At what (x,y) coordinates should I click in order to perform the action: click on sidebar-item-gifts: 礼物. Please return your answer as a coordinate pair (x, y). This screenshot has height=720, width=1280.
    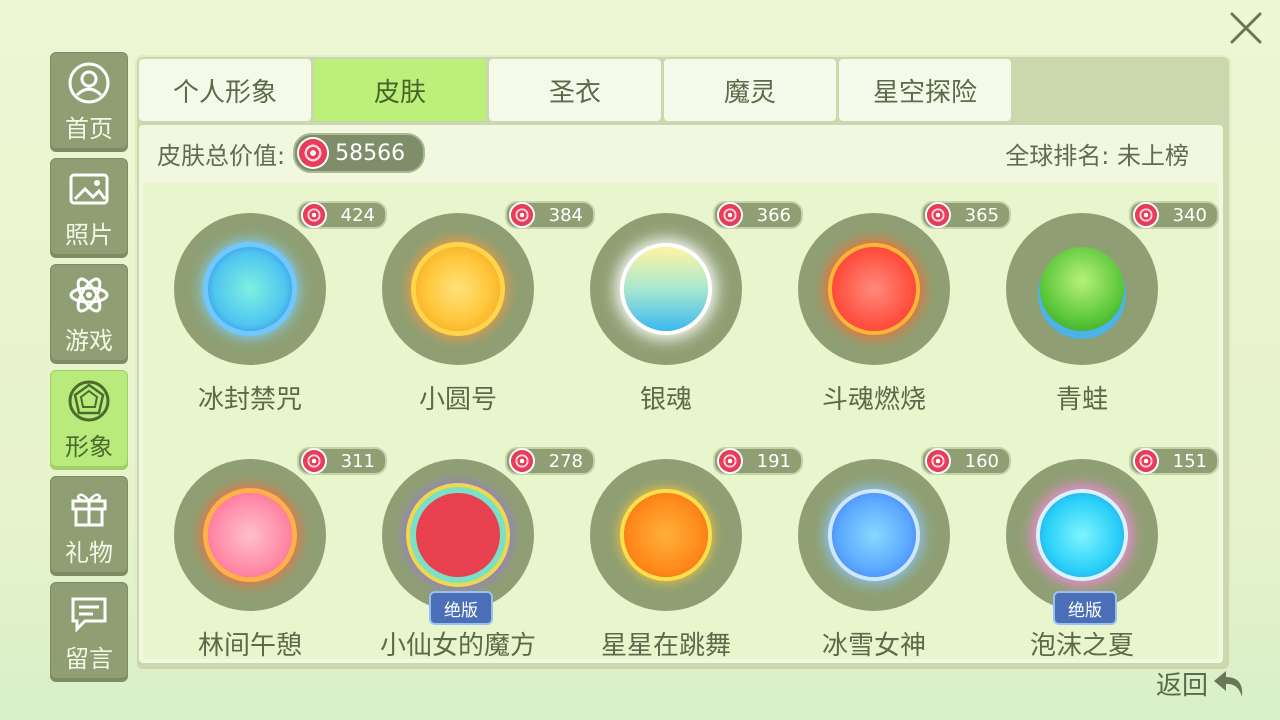
    Looking at the image, I should click on (89, 526).